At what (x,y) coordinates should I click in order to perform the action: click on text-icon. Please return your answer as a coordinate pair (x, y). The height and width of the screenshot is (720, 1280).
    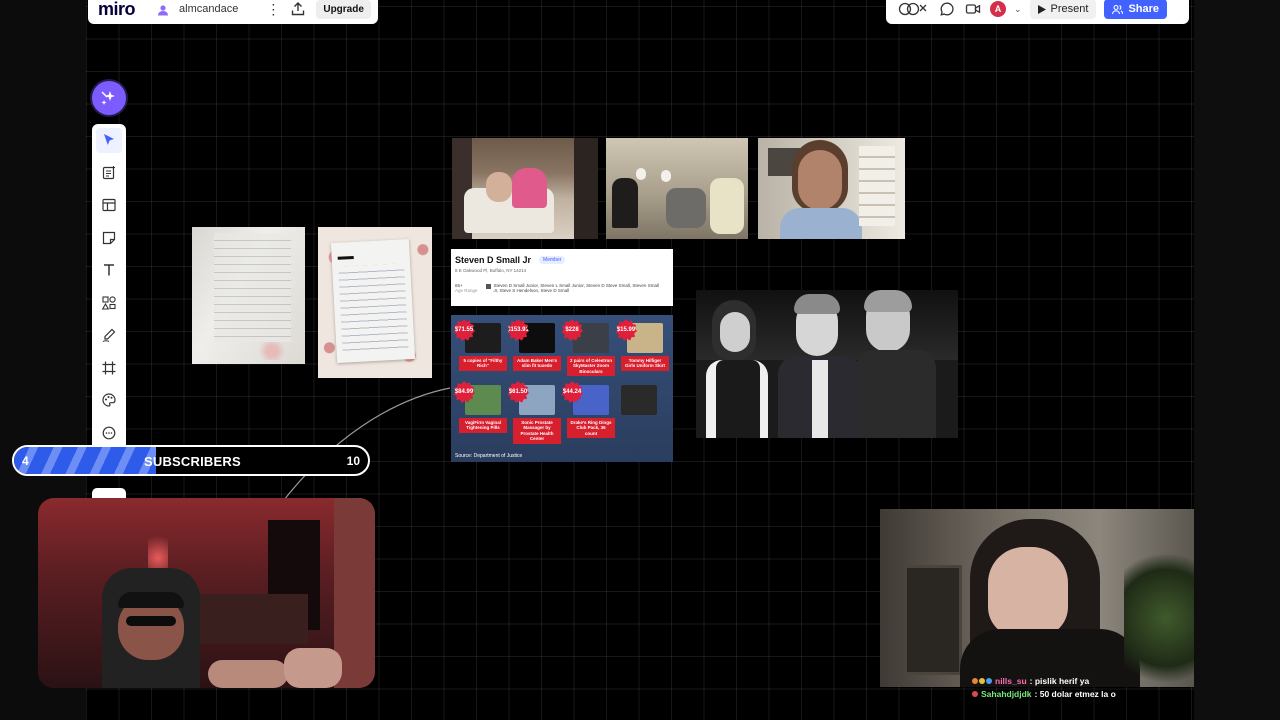
    Looking at the image, I should click on (109, 270).